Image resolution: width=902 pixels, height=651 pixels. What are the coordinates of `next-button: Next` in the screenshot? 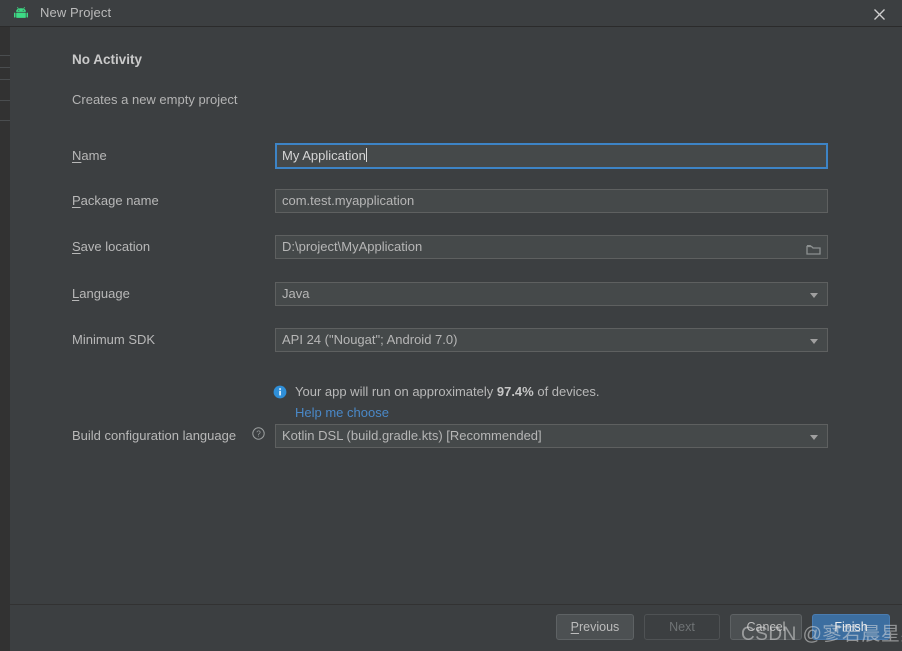 It's located at (682, 627).